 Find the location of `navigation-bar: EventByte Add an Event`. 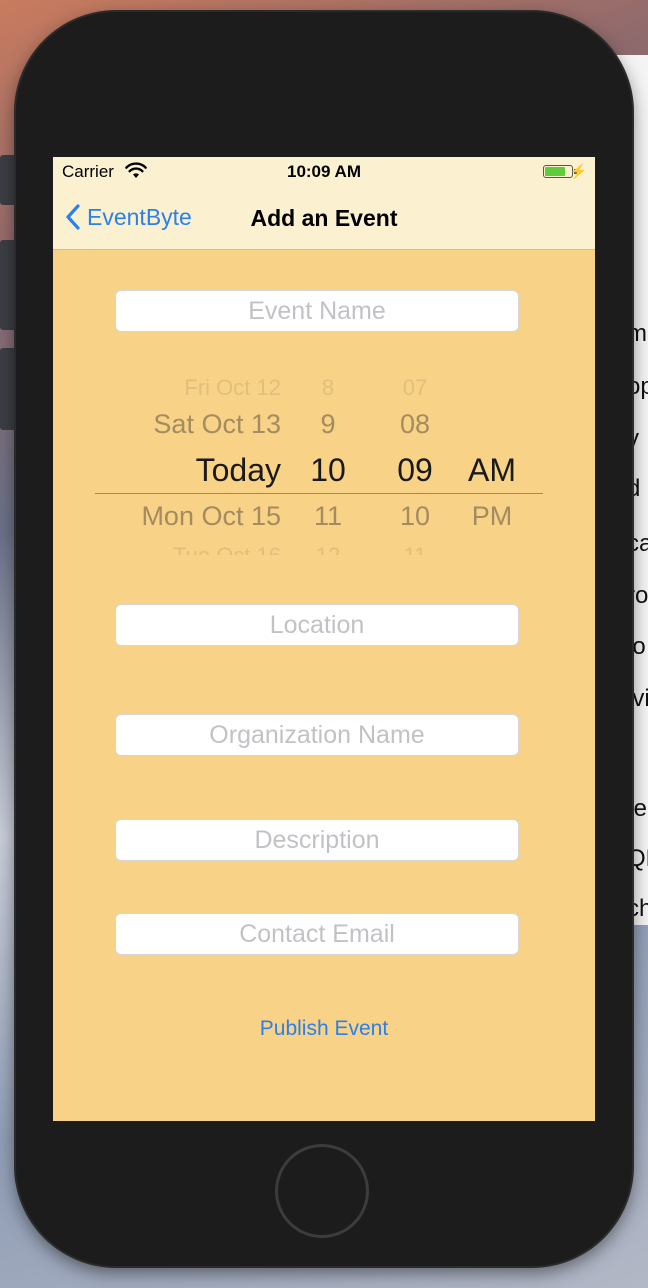

navigation-bar: EventByte Add an Event is located at coordinates (324, 218).